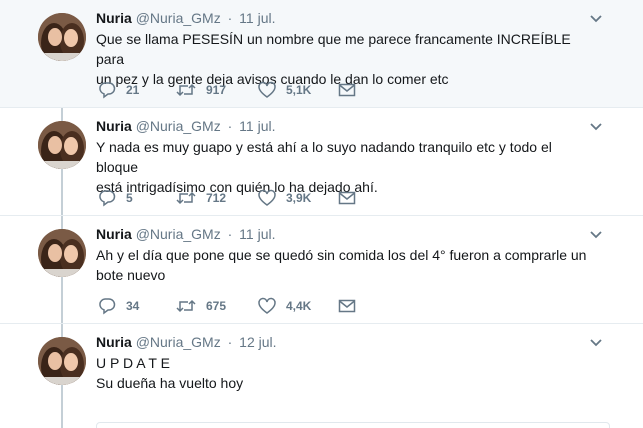 The height and width of the screenshot is (428, 643). Describe the element at coordinates (299, 198) in the screenshot. I see `like-count: 3,9K` at that location.